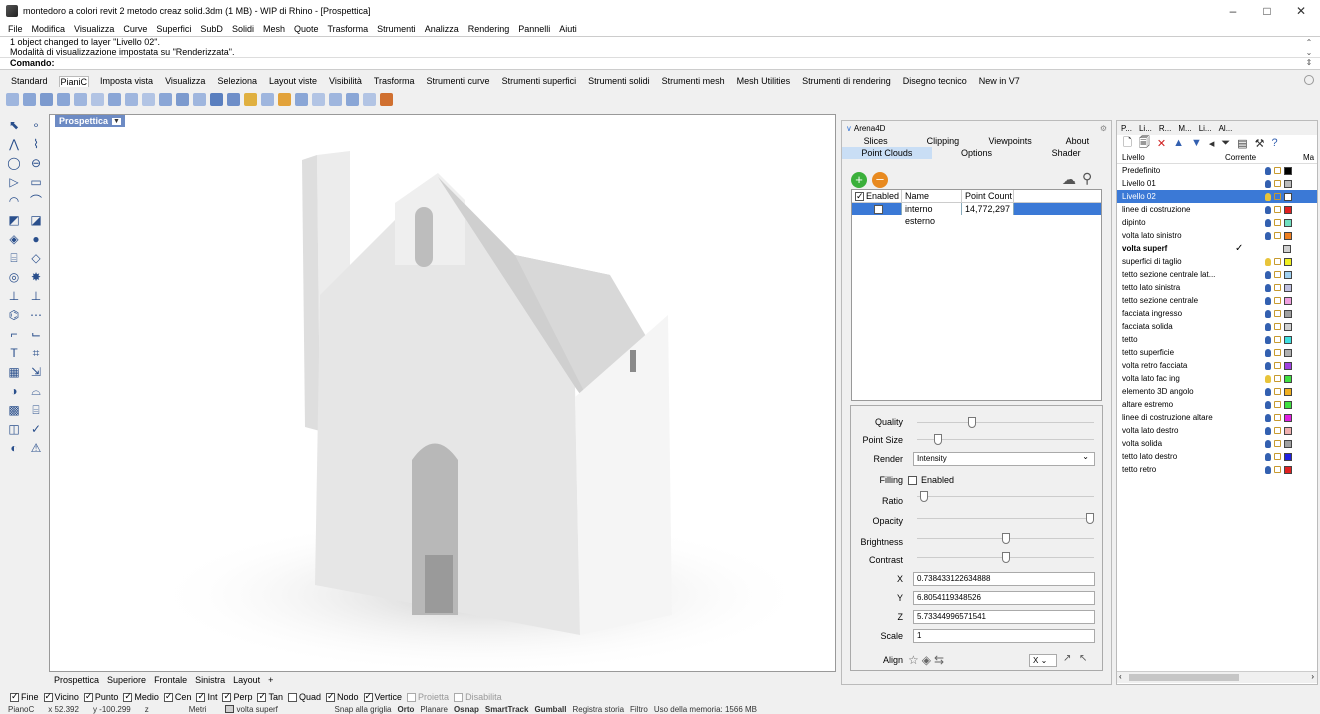  Describe the element at coordinates (14, 239) in the screenshot. I see `solid-box-icon: ◈` at that location.